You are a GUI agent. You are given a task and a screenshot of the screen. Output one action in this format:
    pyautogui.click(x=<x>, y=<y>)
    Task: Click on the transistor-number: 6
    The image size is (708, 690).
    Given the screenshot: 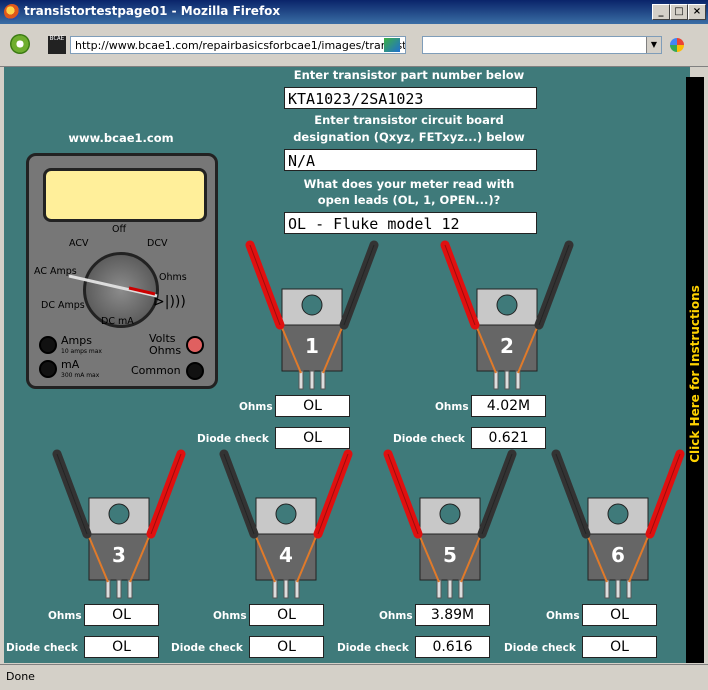 What is the action you would take?
    pyautogui.click(x=618, y=555)
    